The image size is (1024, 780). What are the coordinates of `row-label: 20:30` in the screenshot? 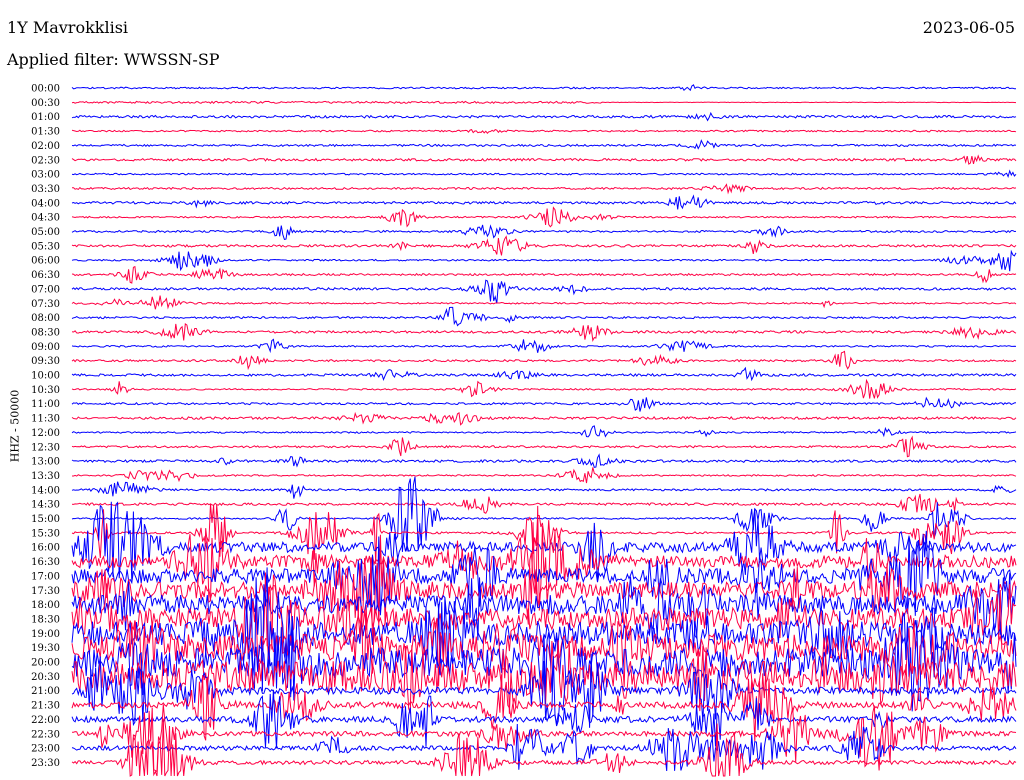 It's located at (45, 677).